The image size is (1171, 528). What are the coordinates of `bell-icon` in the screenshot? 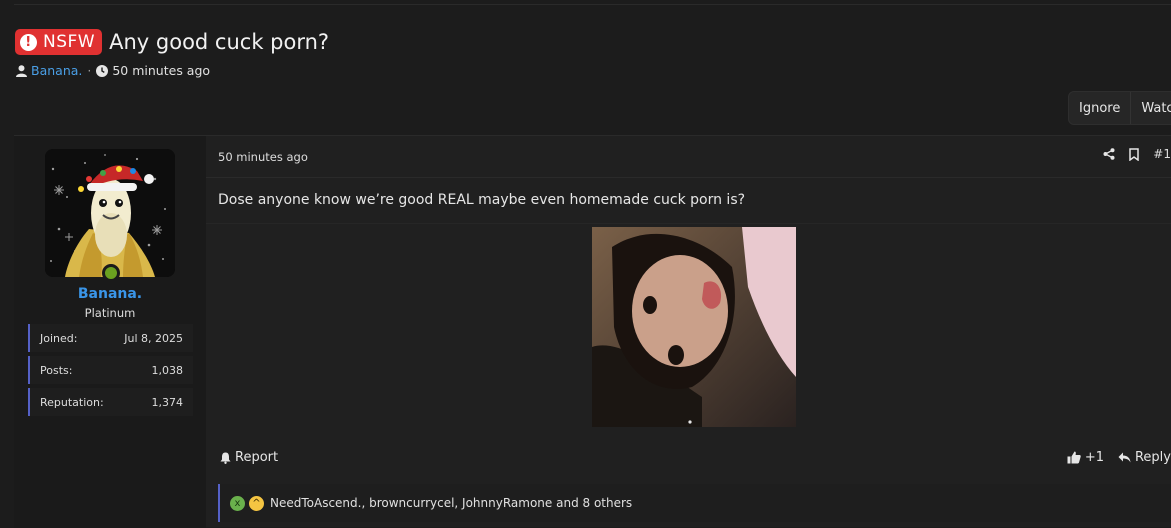 It's located at (225, 458).